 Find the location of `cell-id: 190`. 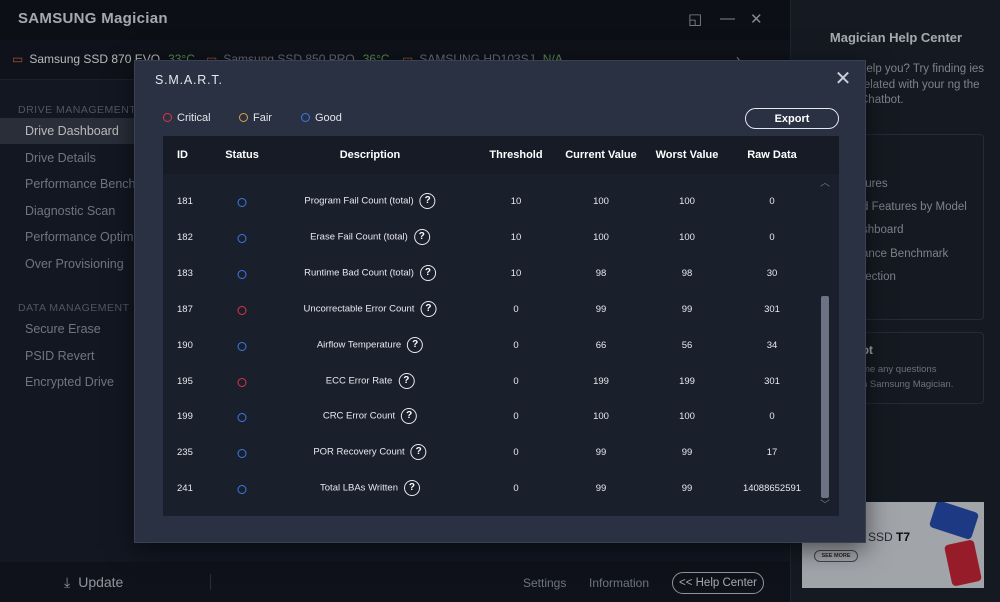

cell-id: 190 is located at coordinates (185, 345).